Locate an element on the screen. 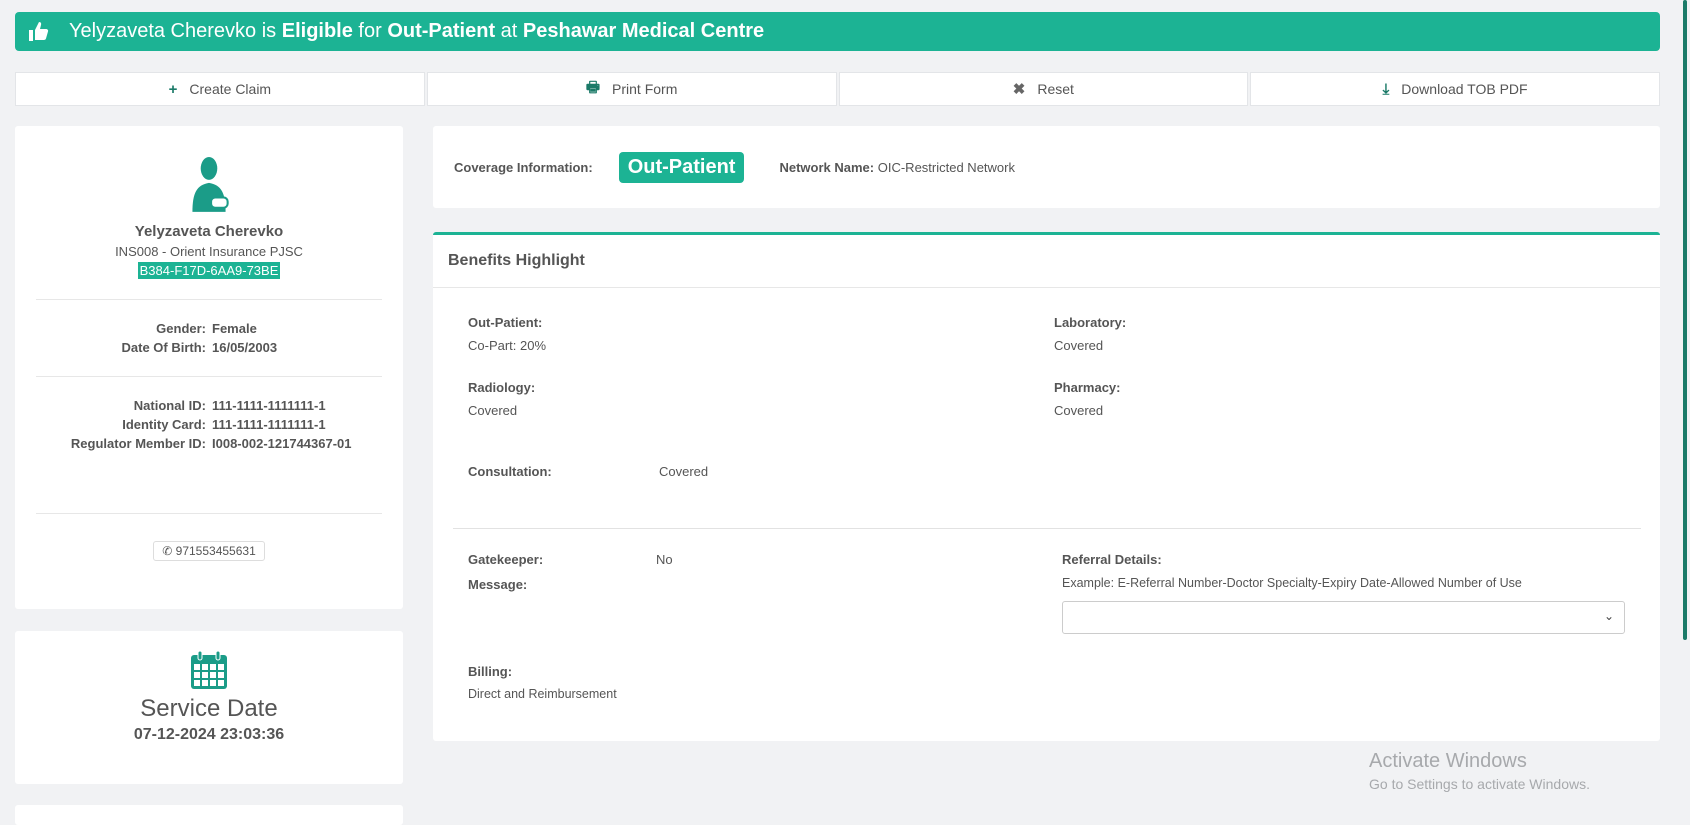  print-icon: 🖶 is located at coordinates (593, 87).